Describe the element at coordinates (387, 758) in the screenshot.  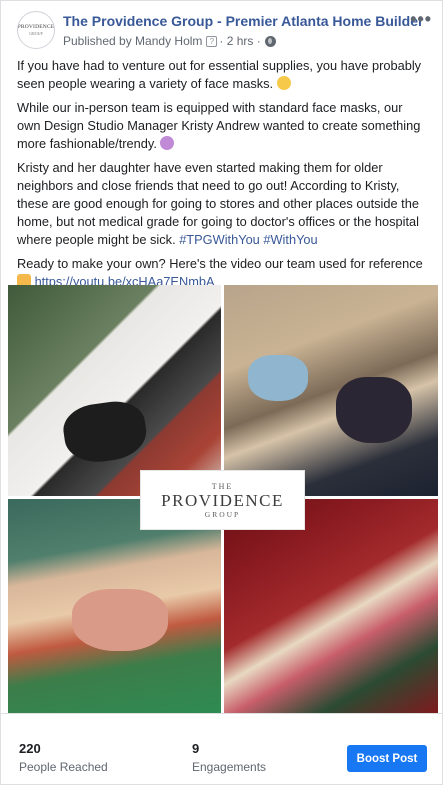
I see `boost-post-button: Boost Post` at that location.